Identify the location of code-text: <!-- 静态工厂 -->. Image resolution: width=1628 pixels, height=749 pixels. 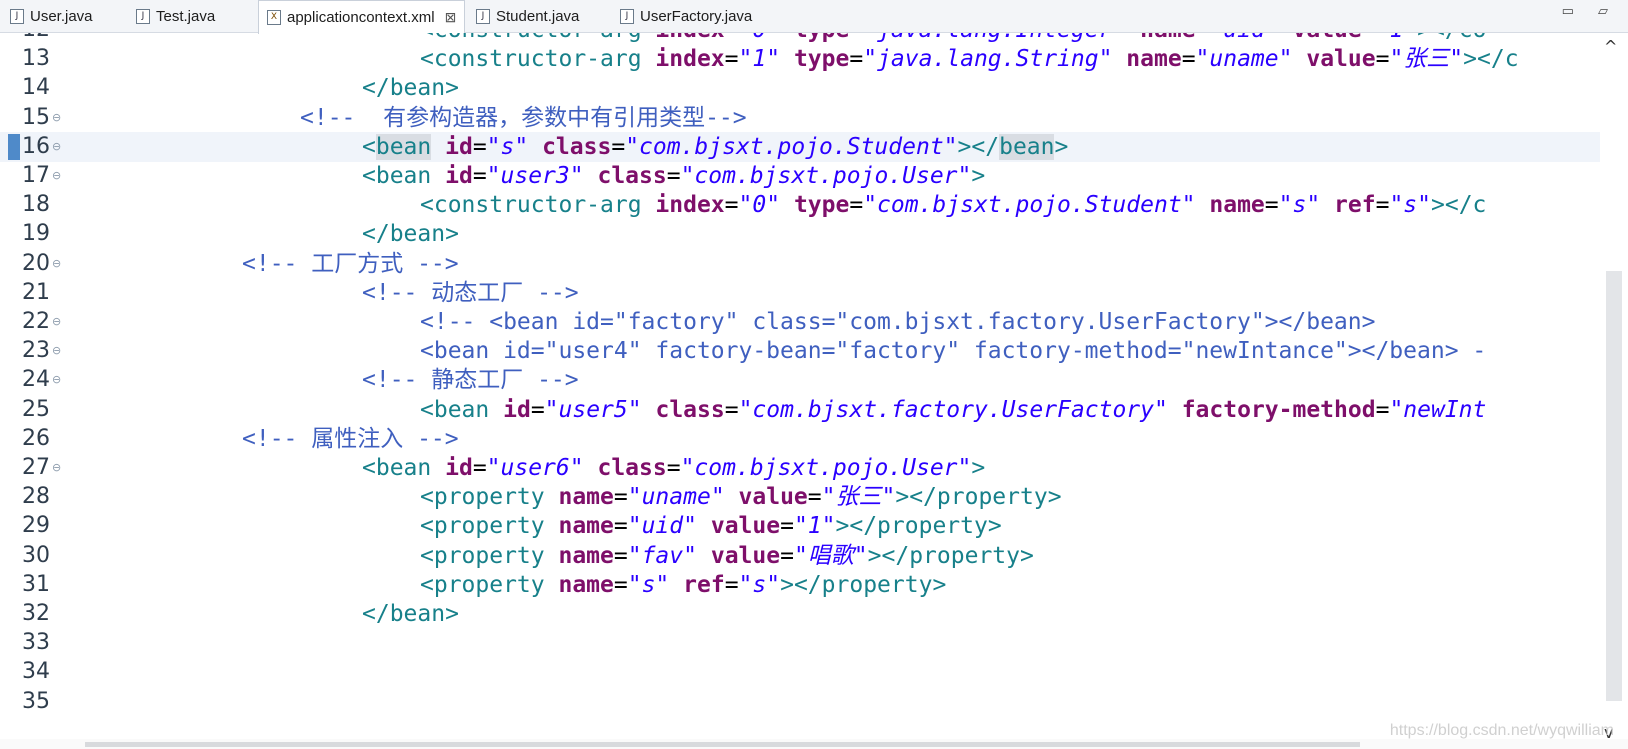
(470, 380).